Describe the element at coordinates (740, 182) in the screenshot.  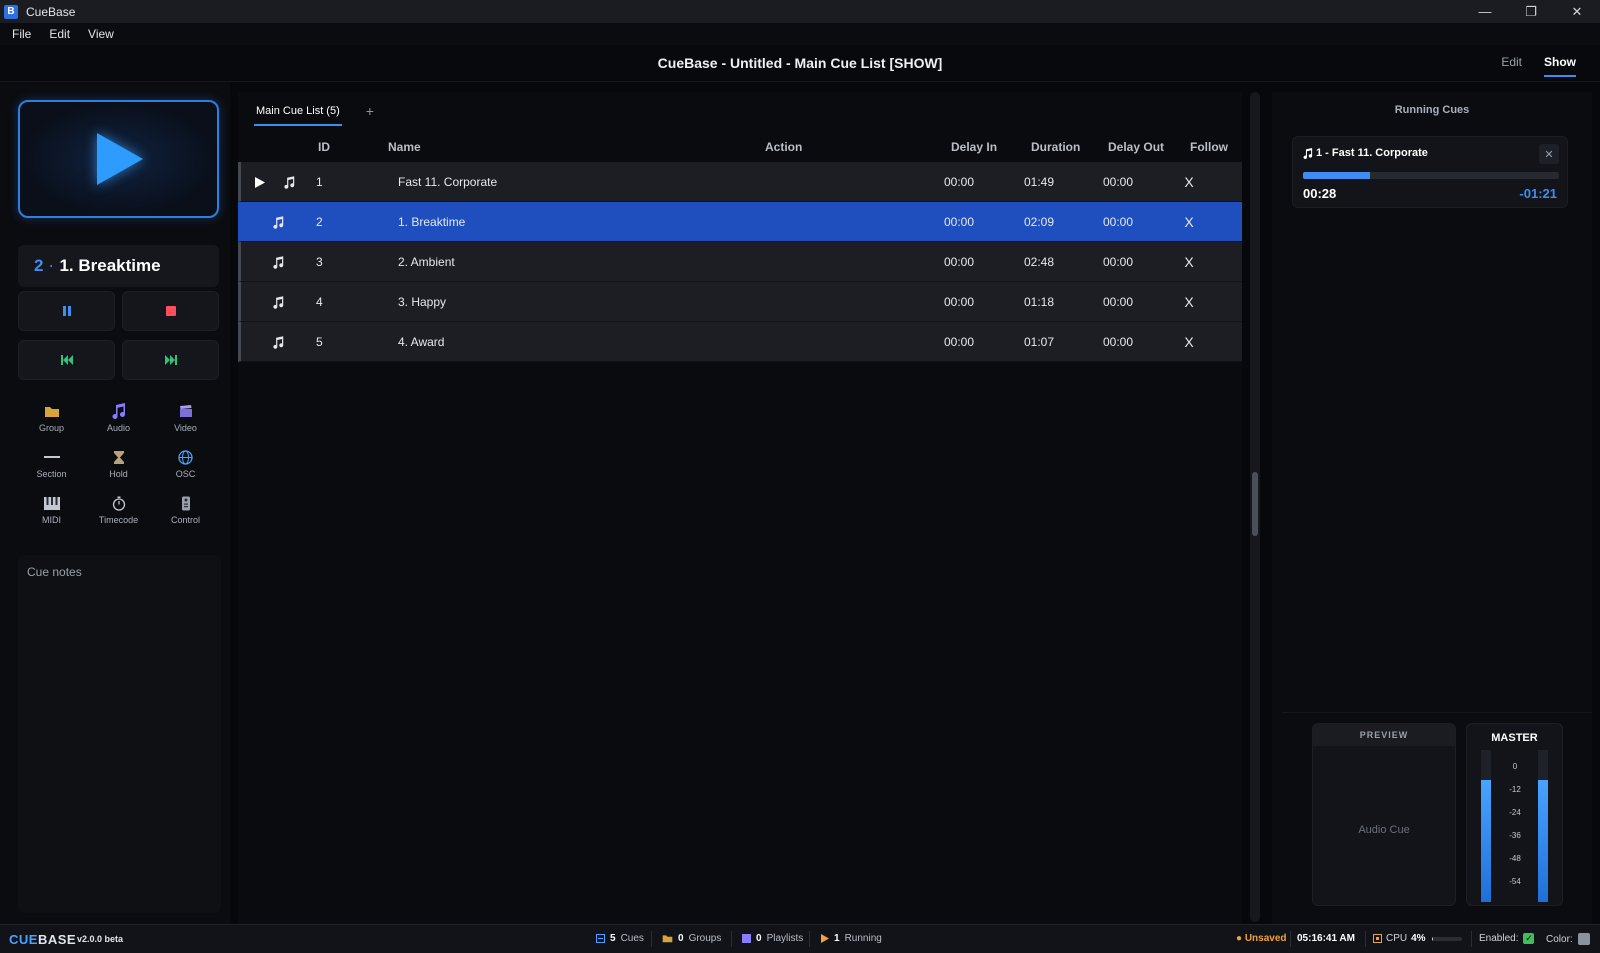
I see `table-row: 1 Fast 11. Corporate 00:00 01:49 00:00 X` at that location.